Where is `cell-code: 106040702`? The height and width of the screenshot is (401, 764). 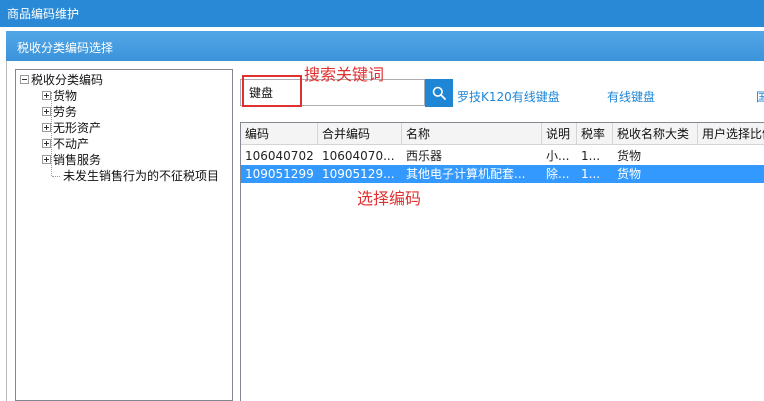
cell-code: 106040702 is located at coordinates (279, 156).